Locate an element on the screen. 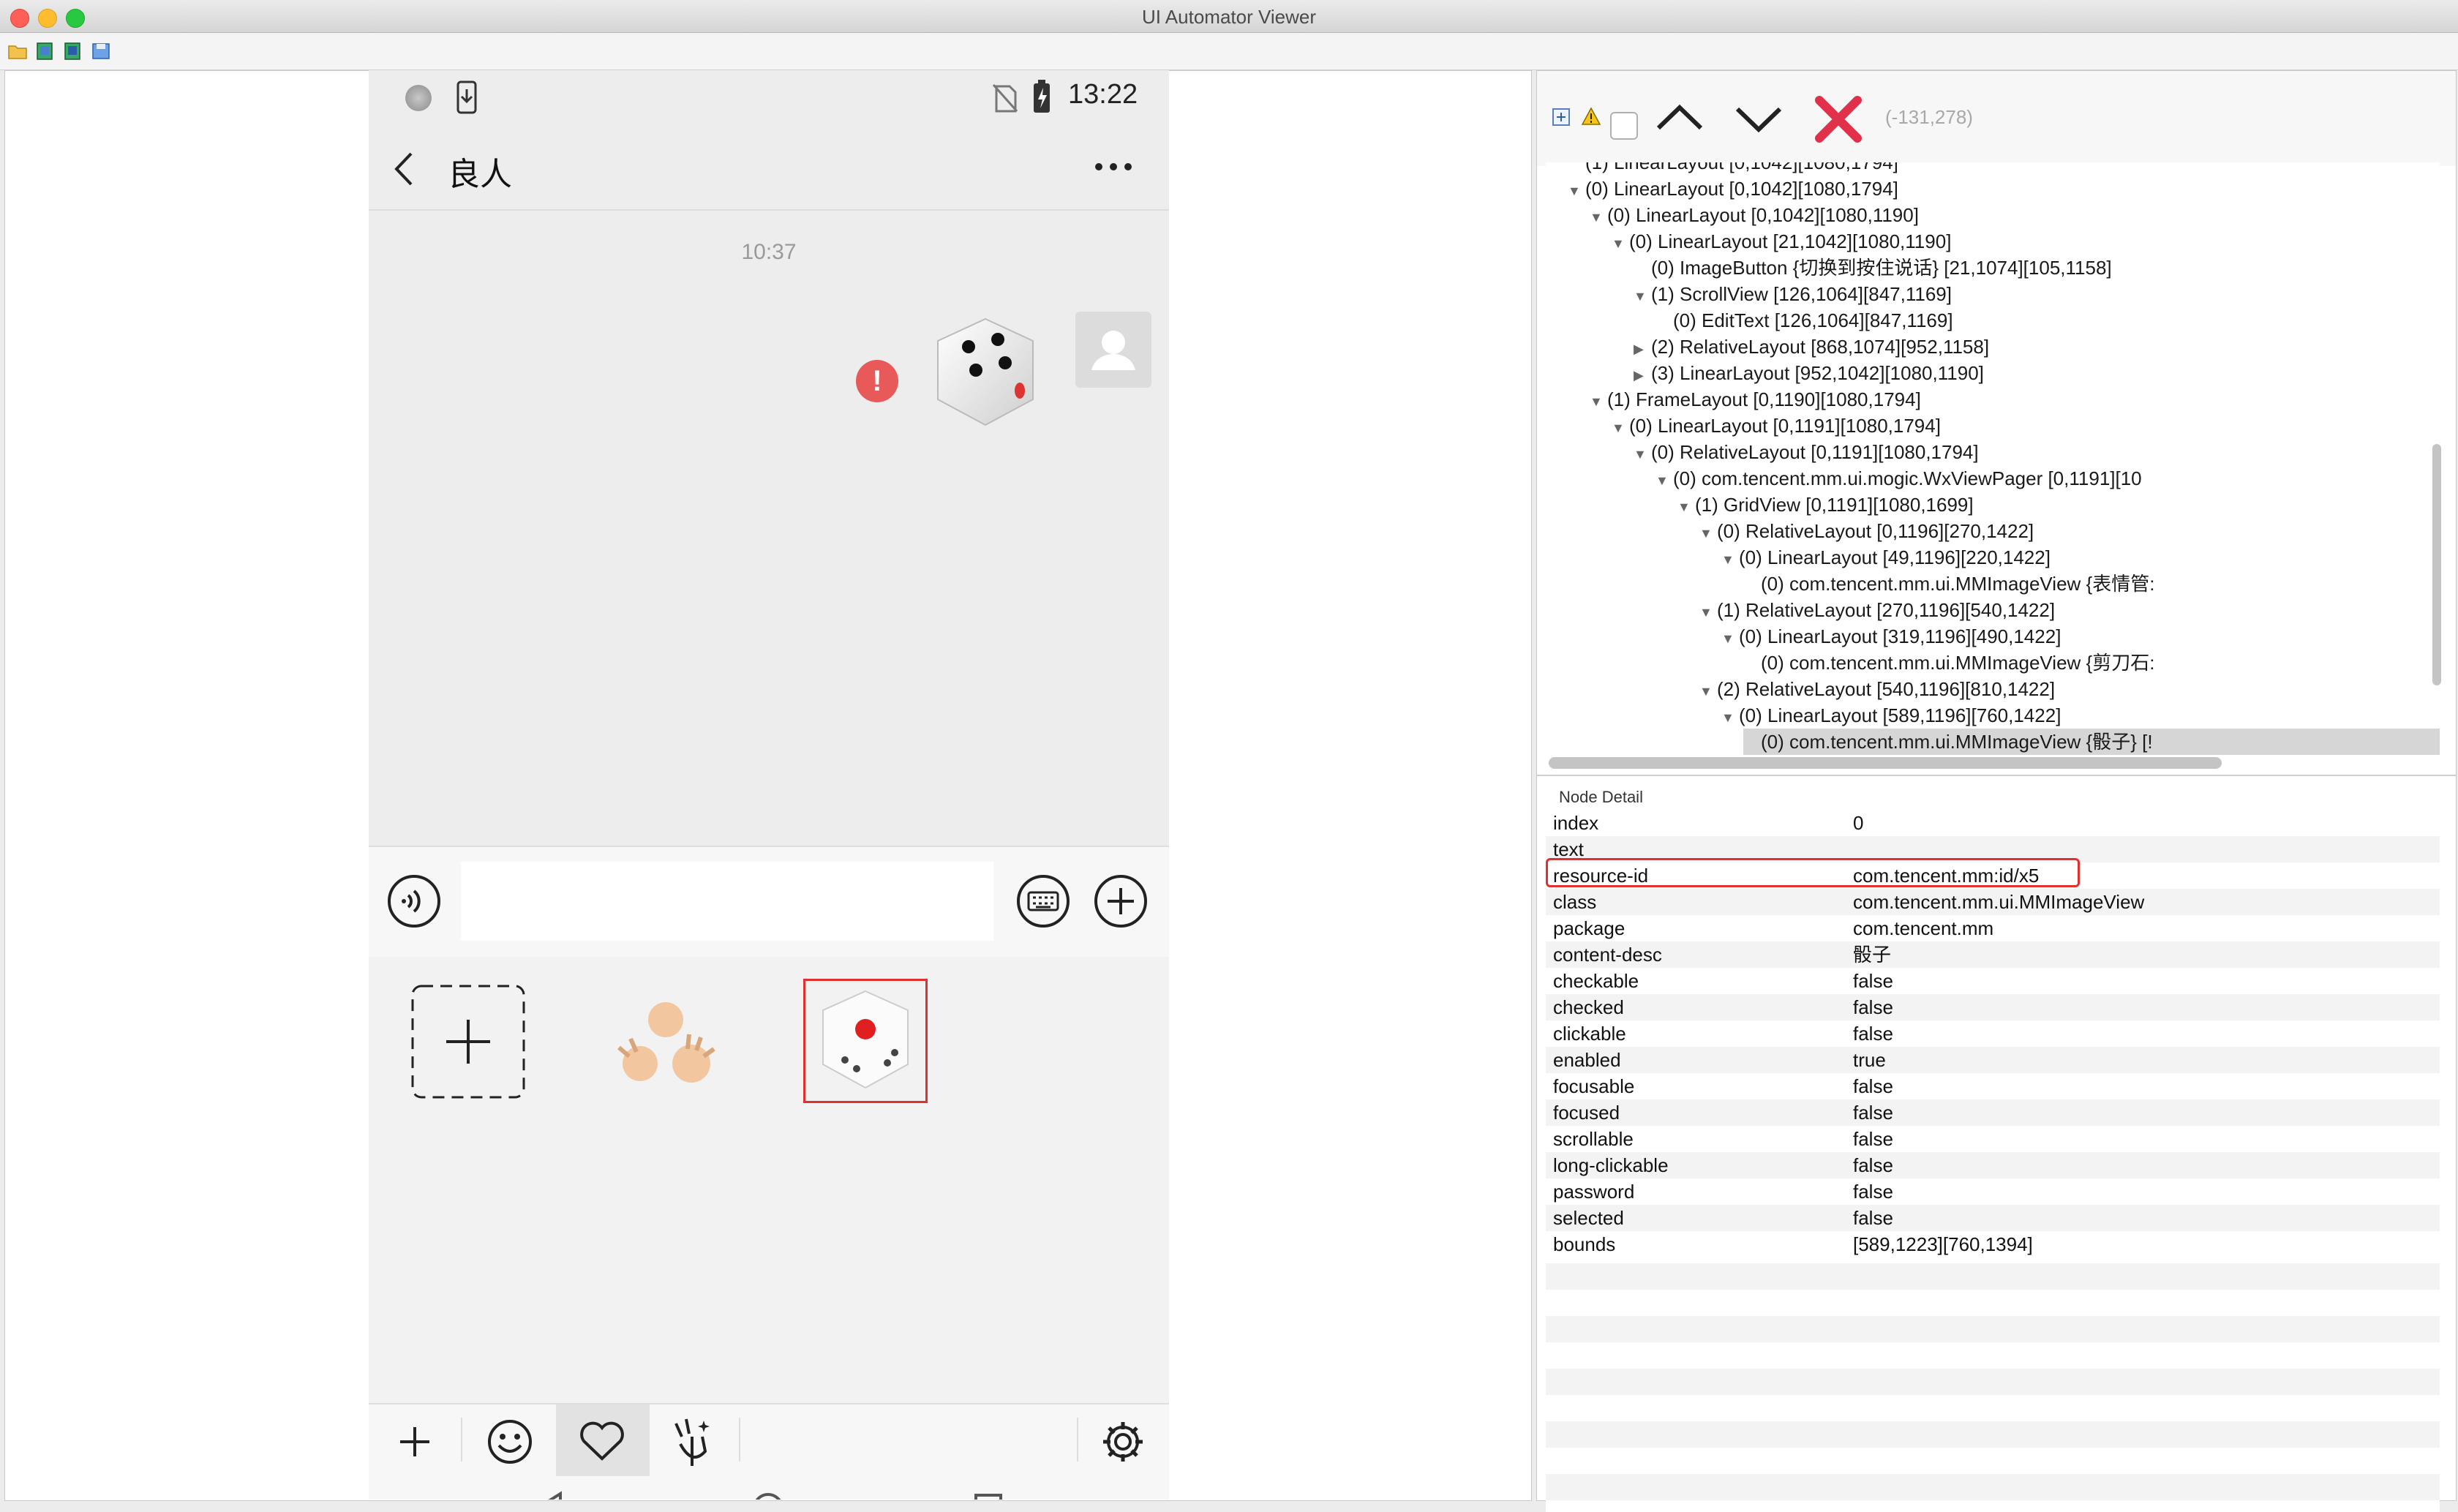 The image size is (2458, 1512). add-plus-icon is located at coordinates (1121, 901).